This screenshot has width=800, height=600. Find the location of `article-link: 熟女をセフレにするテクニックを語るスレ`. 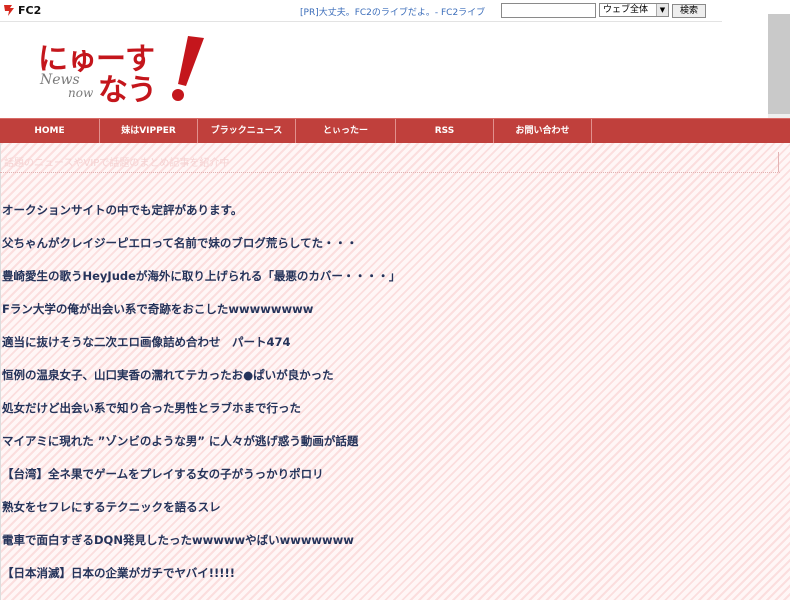

article-link: 熟女をセフレにするテクニックを語るスレ is located at coordinates (201, 513).